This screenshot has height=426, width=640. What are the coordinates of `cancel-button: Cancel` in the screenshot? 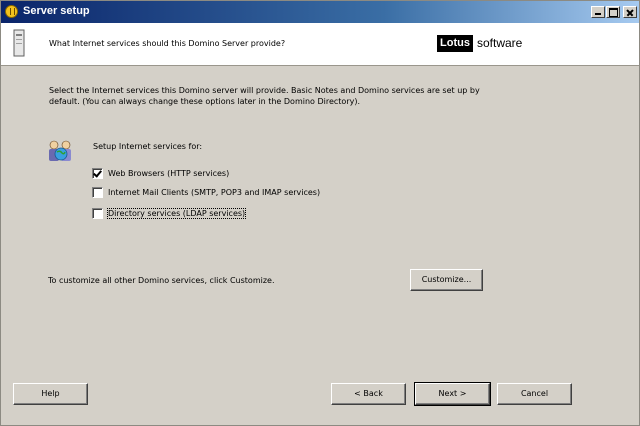 It's located at (534, 394).